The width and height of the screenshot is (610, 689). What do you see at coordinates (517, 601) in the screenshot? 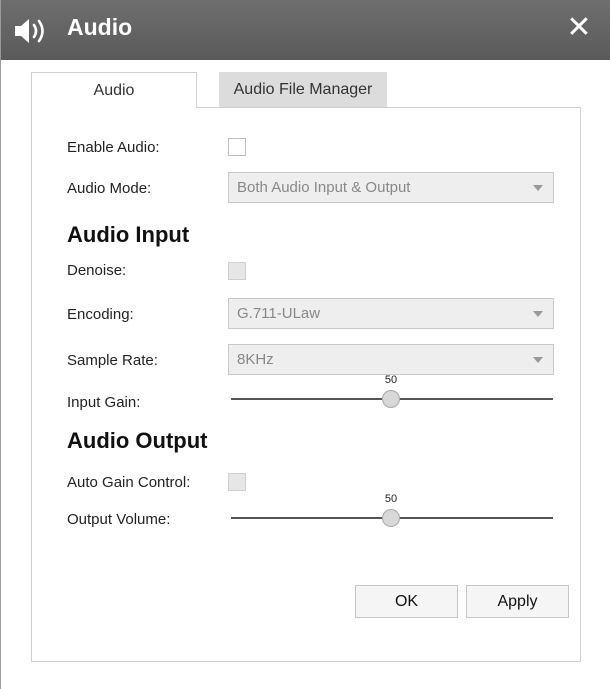
I see `apply-button: Apply` at bounding box center [517, 601].